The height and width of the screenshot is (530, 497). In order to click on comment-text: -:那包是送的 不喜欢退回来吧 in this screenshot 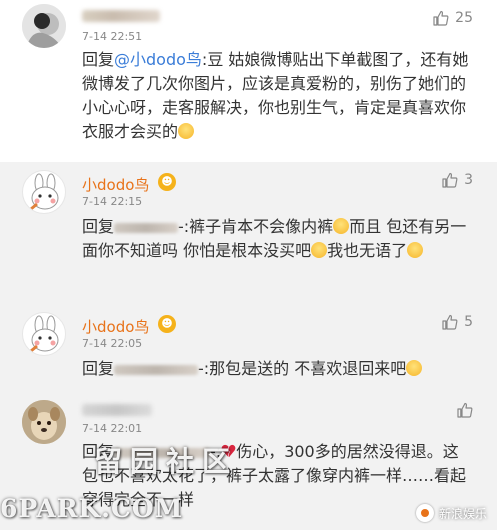, I will do `click(302, 368)`.